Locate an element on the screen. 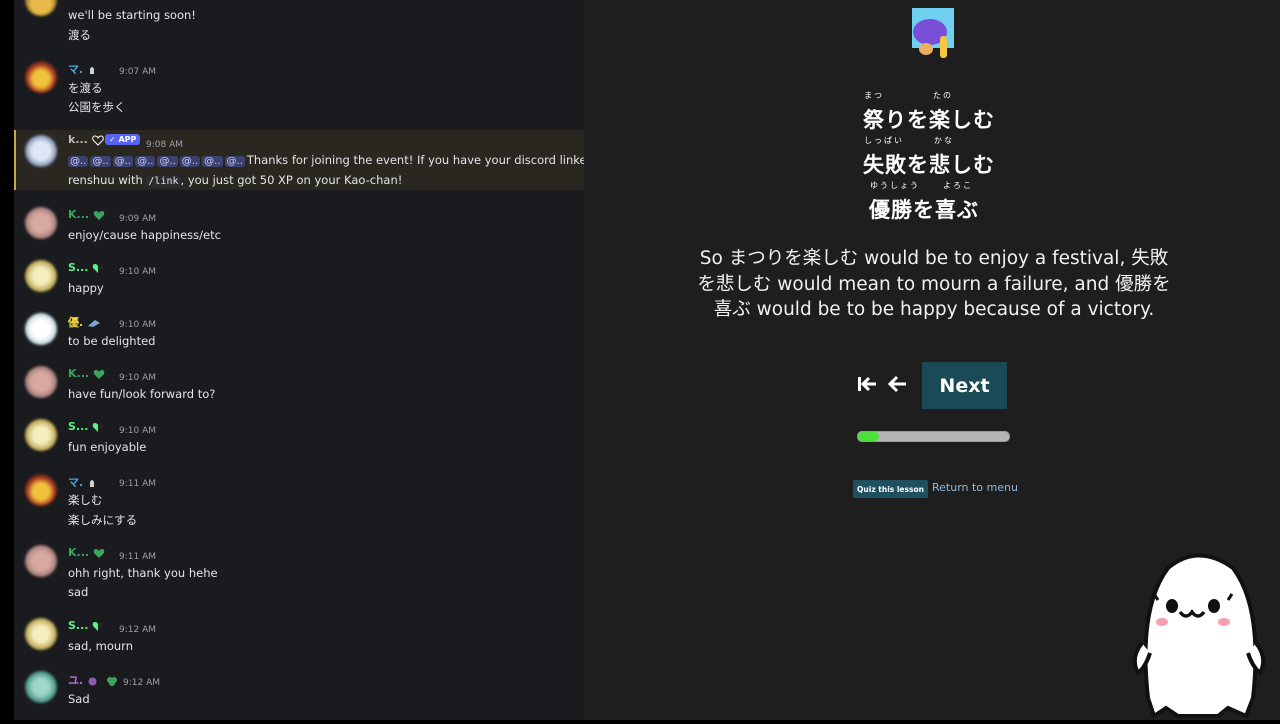  message-text-part: renshuu with is located at coordinates (107, 180).